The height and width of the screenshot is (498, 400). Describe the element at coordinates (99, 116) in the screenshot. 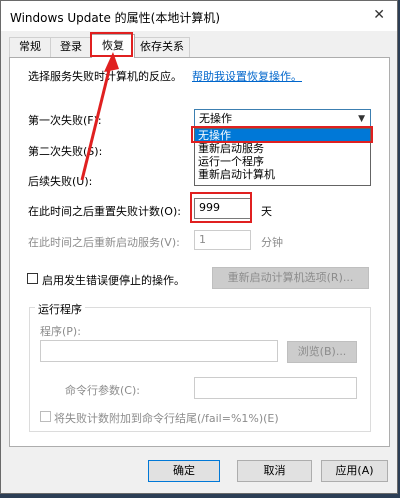

I see `annotation-arrow-icon` at that location.